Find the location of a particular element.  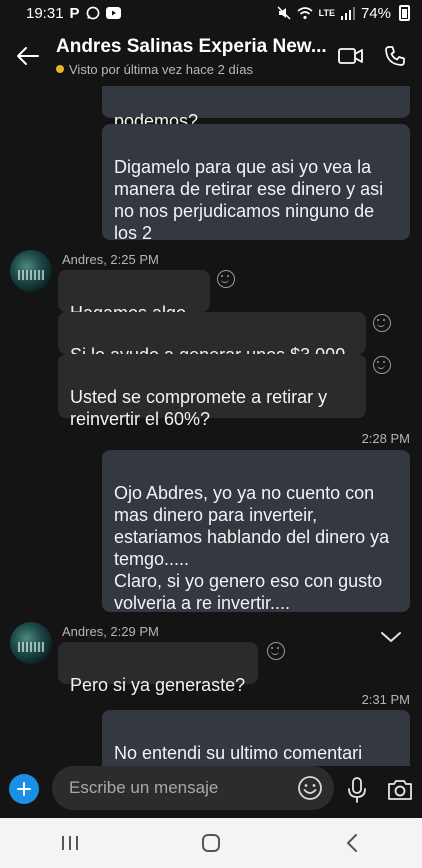

back-arrow-icon is located at coordinates (28, 56).